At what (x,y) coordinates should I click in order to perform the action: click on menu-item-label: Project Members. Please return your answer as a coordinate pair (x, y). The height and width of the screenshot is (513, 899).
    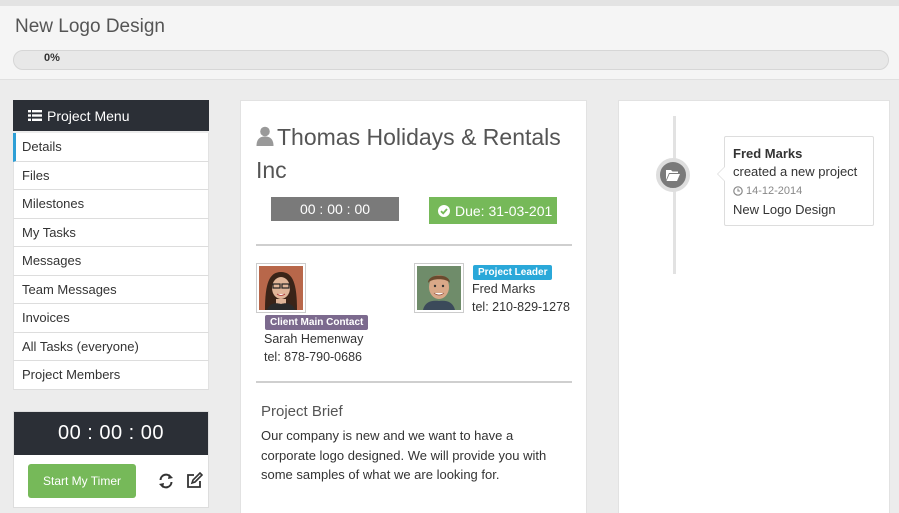
    Looking at the image, I should click on (71, 375).